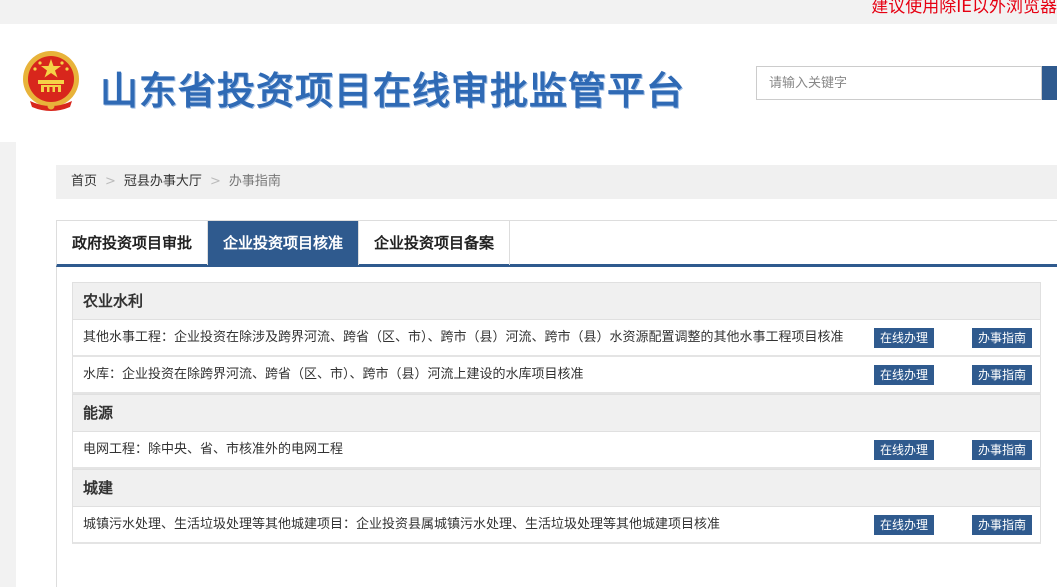 This screenshot has height=587, width=1057. Describe the element at coordinates (284, 243) in the screenshot. I see `tab-enterprise-approval: 企业投资项目核准` at that location.